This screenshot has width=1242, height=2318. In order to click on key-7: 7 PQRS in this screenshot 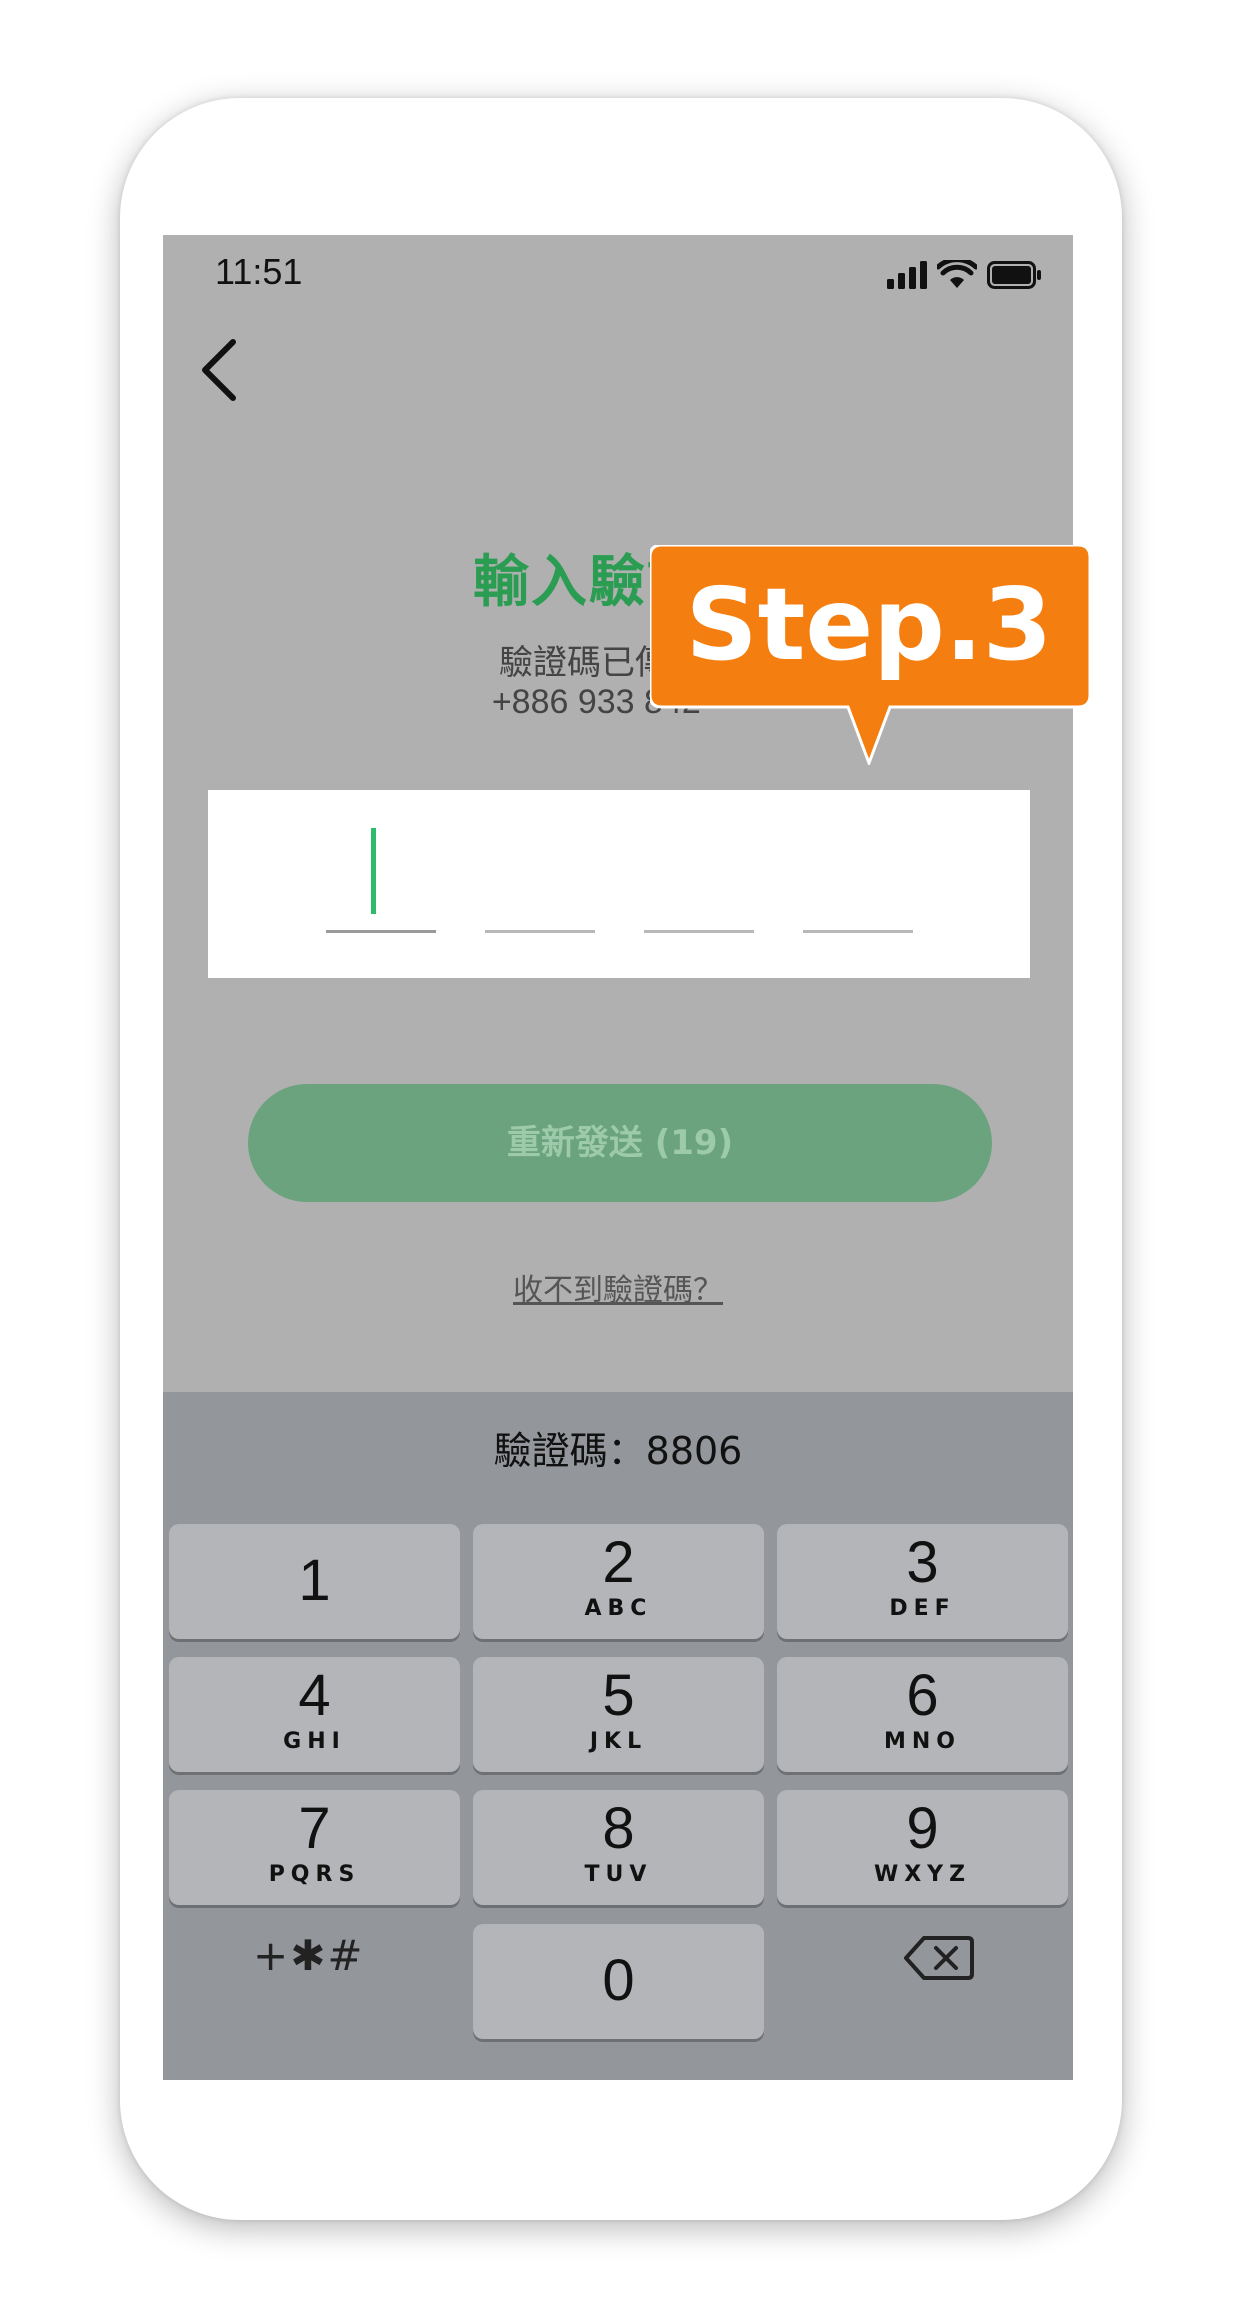, I will do `click(314, 1847)`.